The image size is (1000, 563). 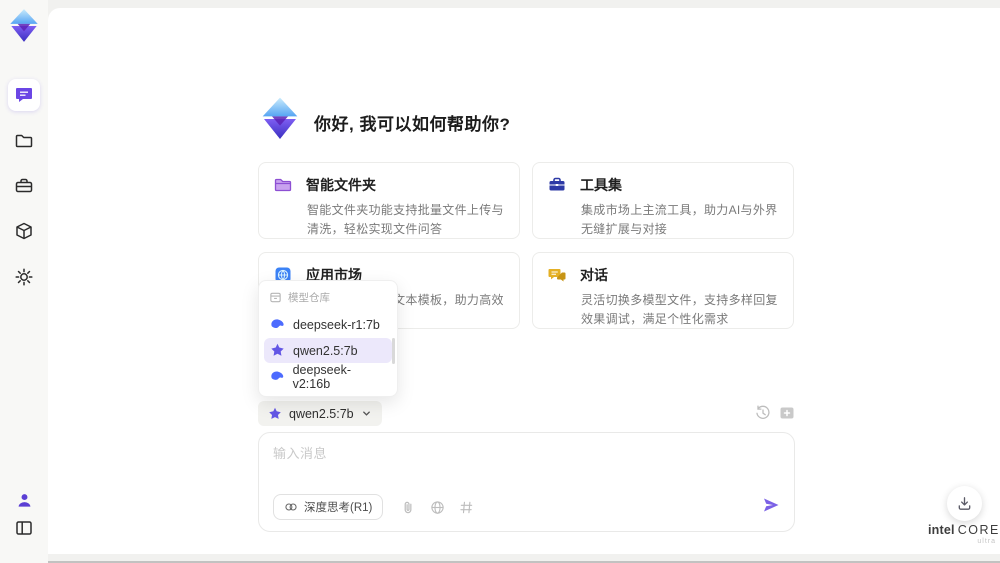 I want to click on send-button, so click(x=771, y=507).